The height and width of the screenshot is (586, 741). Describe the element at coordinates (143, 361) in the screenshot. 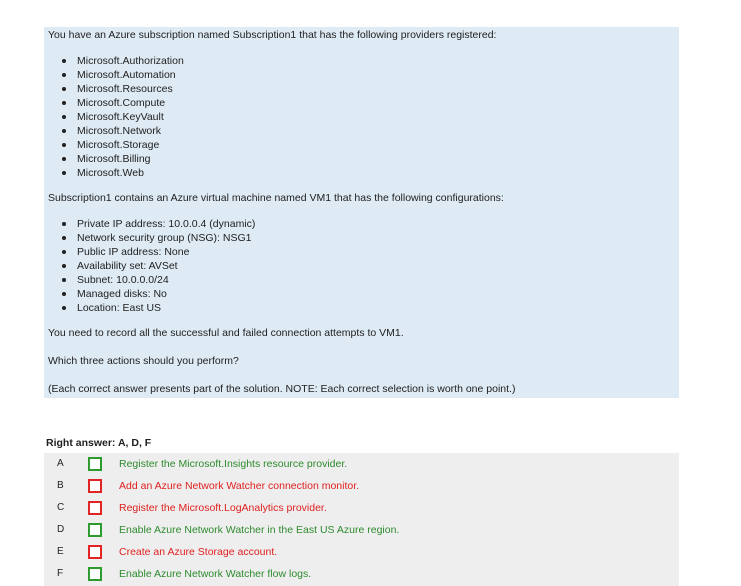

I see `question-prompt: Which three actions should you perform?` at that location.